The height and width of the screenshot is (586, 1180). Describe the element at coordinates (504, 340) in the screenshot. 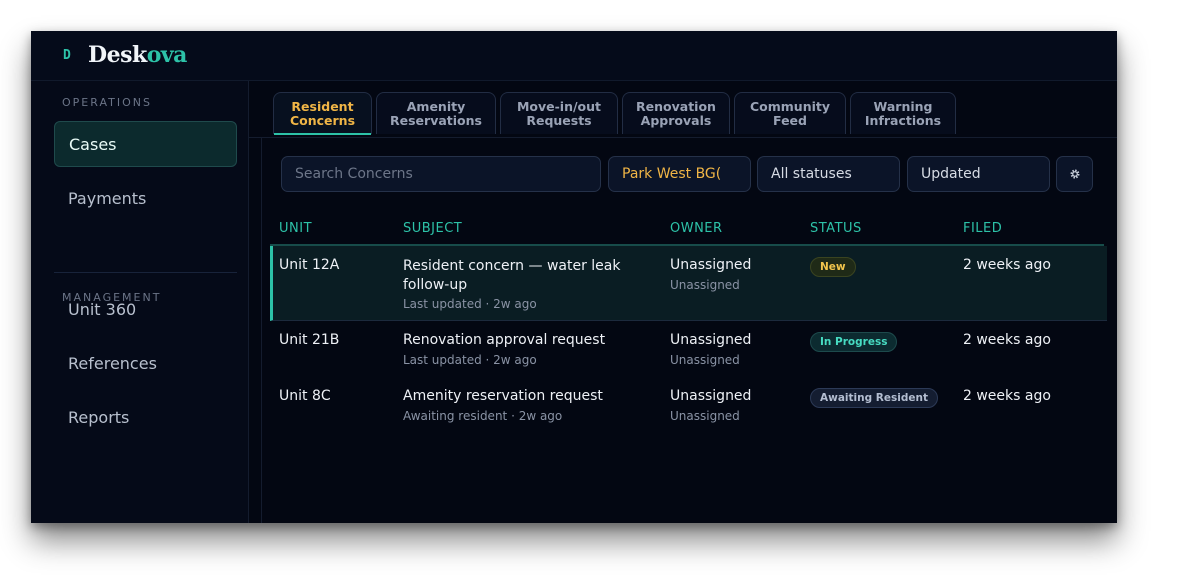

I see `row-subject: Renovation approval request` at that location.